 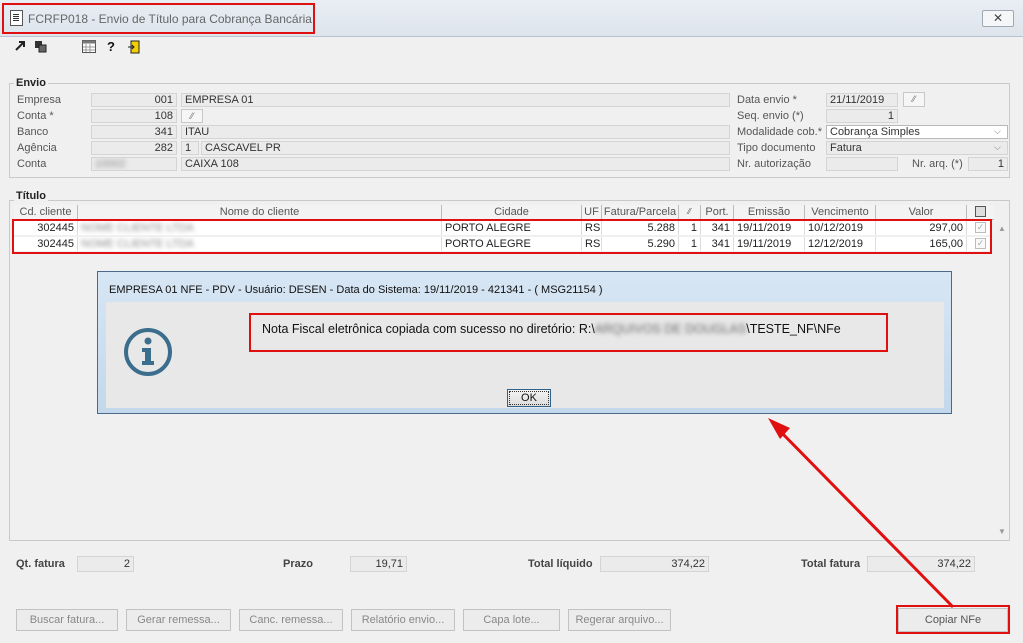 I want to click on info-icon, so click(x=148, y=353).